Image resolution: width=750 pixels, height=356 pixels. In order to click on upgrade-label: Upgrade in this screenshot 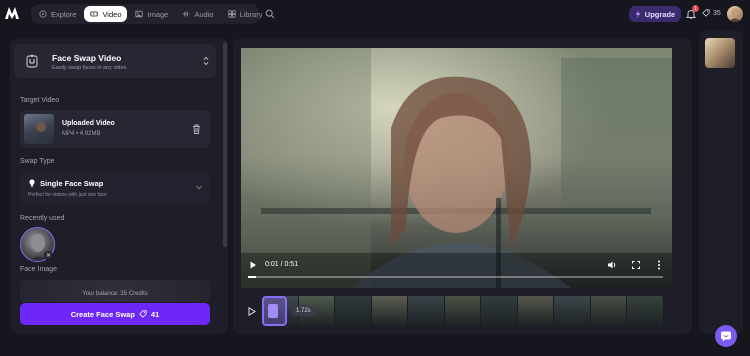, I will do `click(660, 14)`.